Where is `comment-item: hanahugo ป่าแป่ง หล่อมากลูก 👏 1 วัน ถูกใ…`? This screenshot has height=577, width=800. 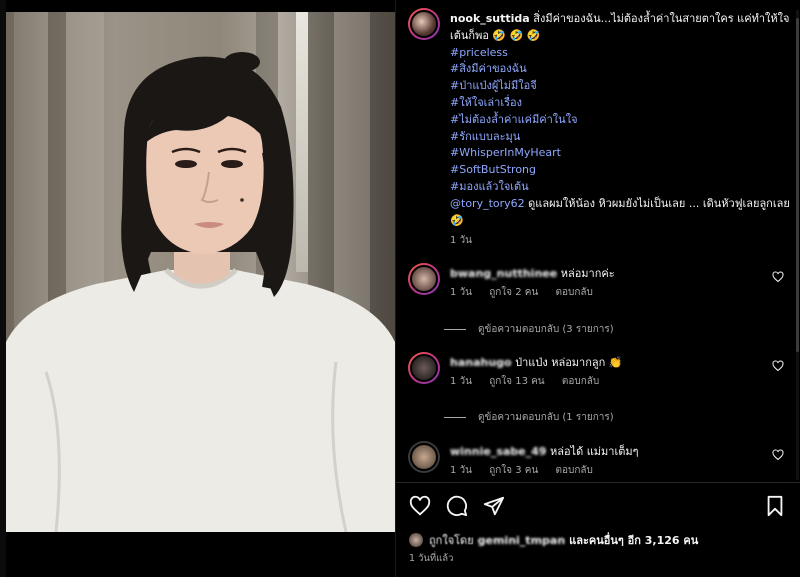
comment-item: hanahugo ป่าแป่ง หล่อมากลูก 👏 1 วัน ถูกใ… is located at coordinates (598, 372).